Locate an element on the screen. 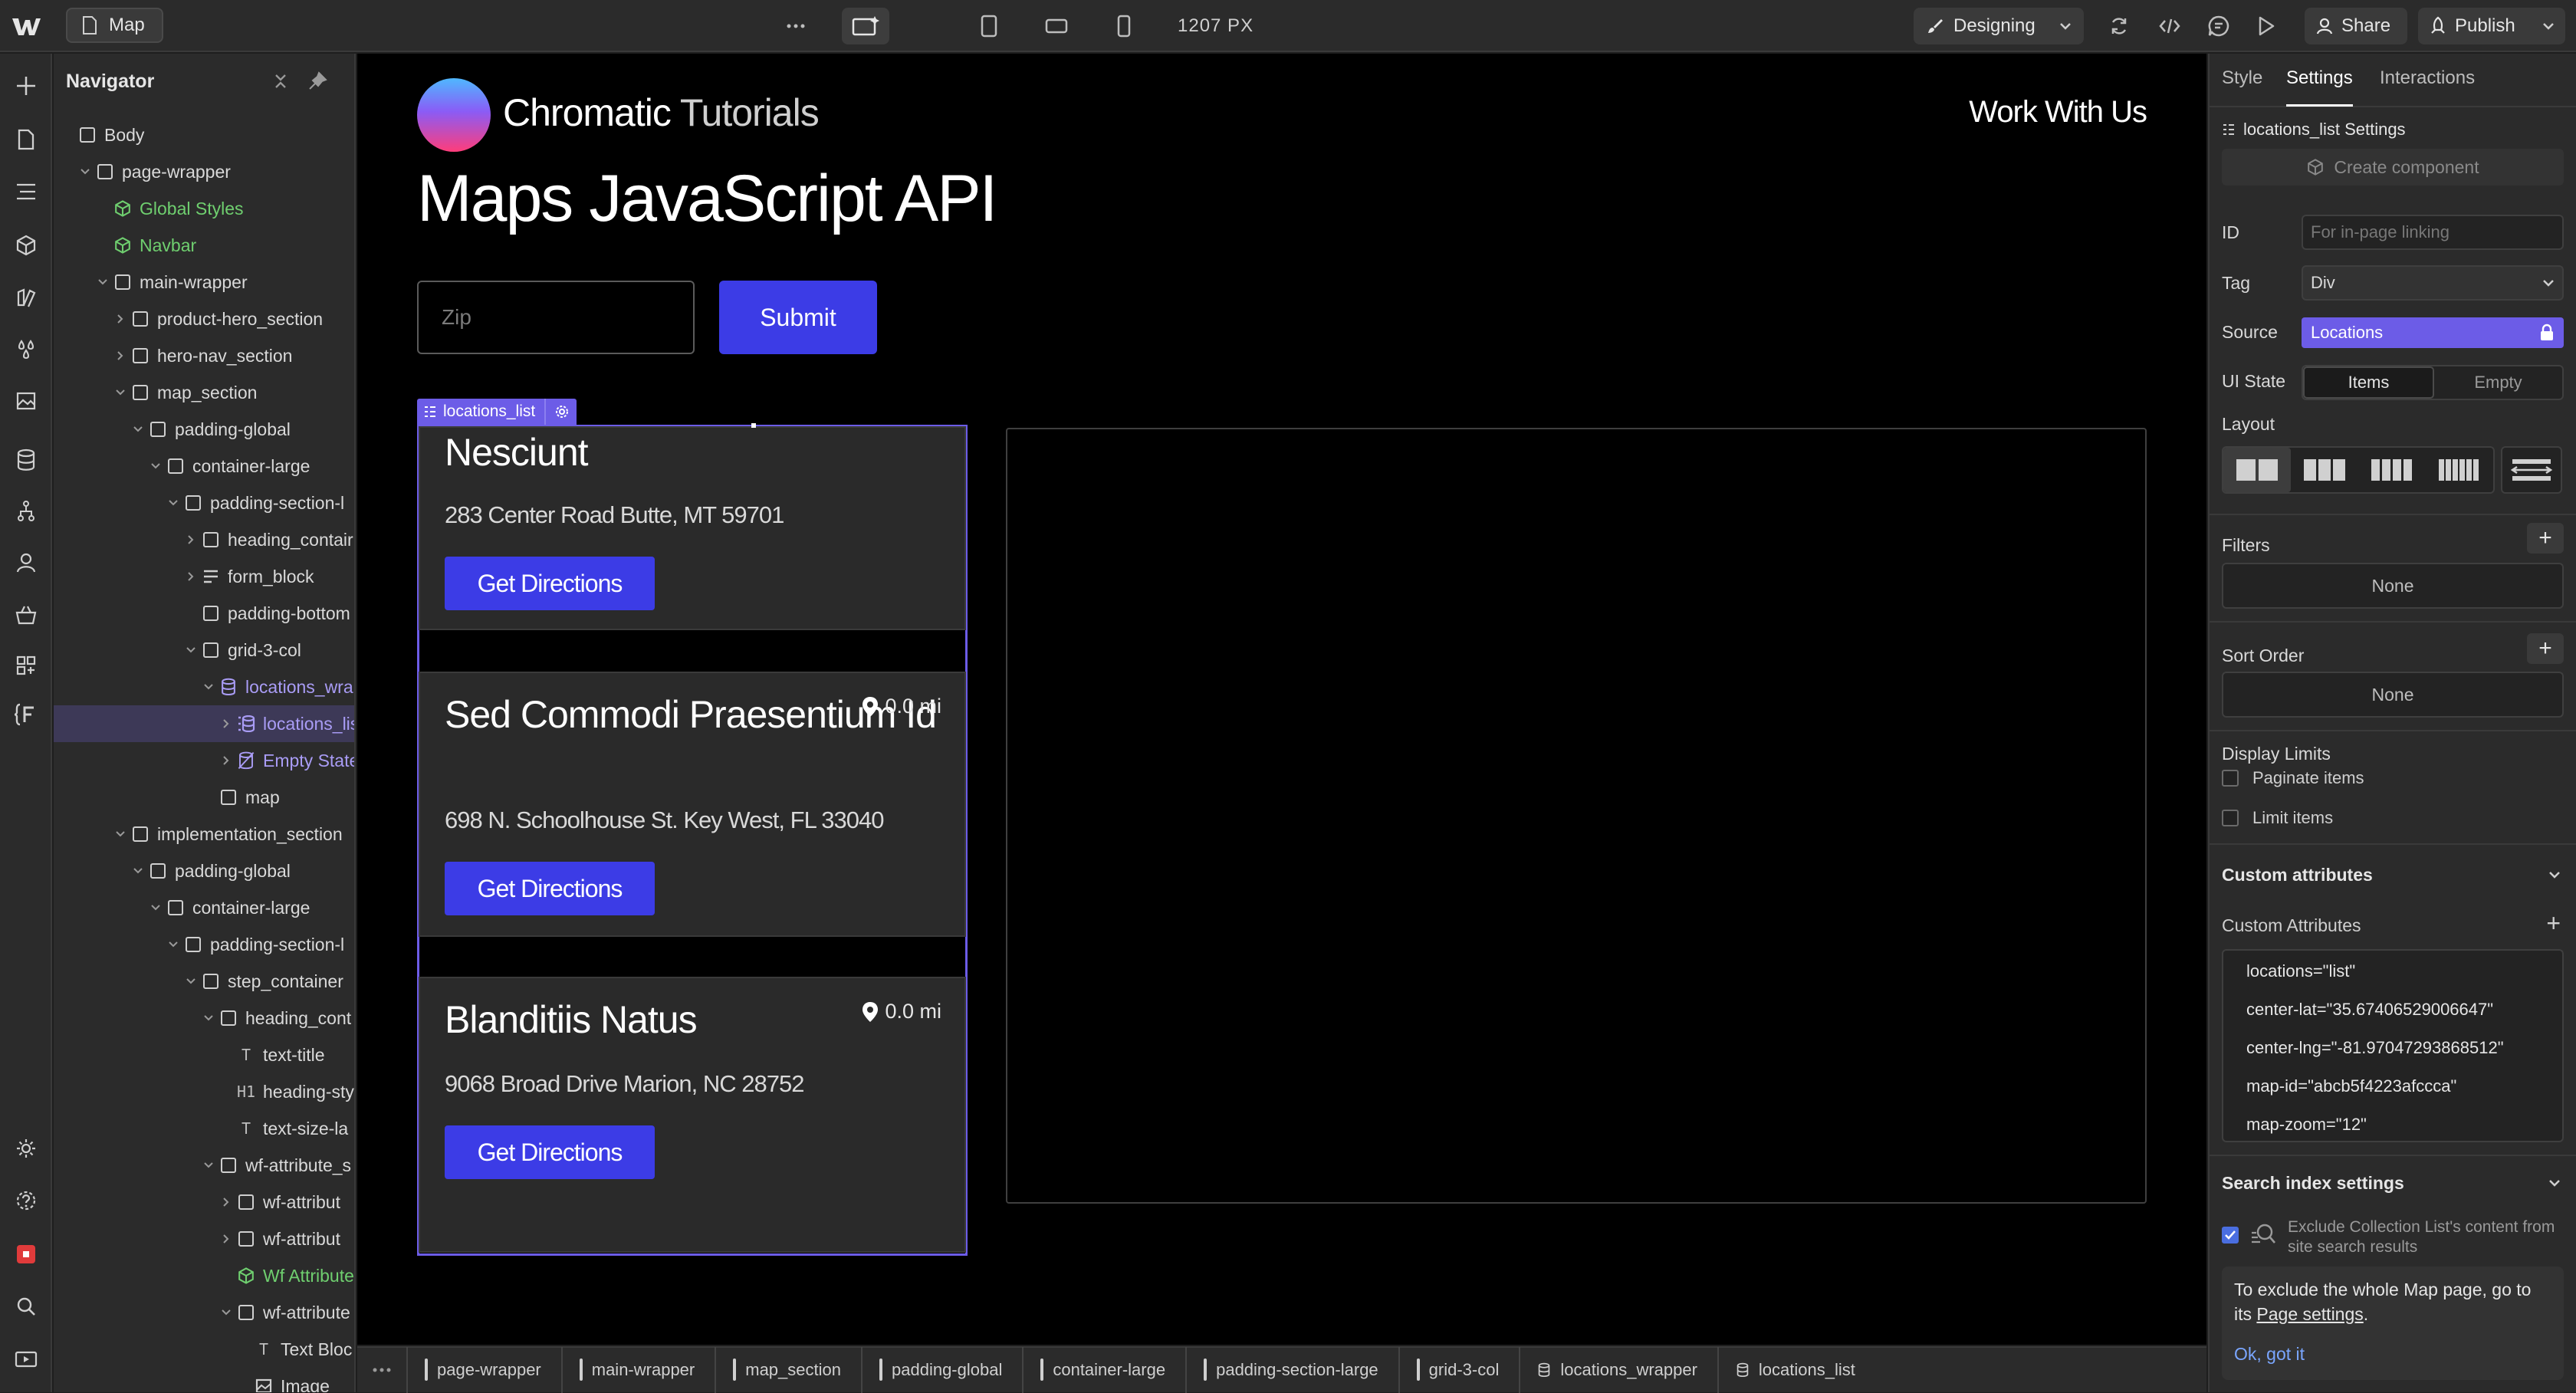 The height and width of the screenshot is (1393, 2576). more-icon is located at coordinates (796, 26).